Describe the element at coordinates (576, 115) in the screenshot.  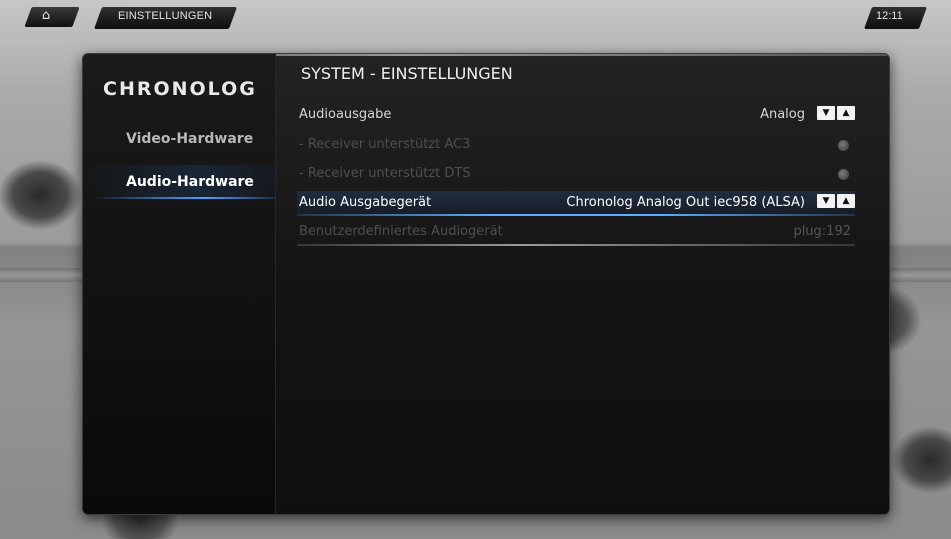
I see `setting-row-audioausgabe: Audioausgabe Analog ▼ ▲` at that location.